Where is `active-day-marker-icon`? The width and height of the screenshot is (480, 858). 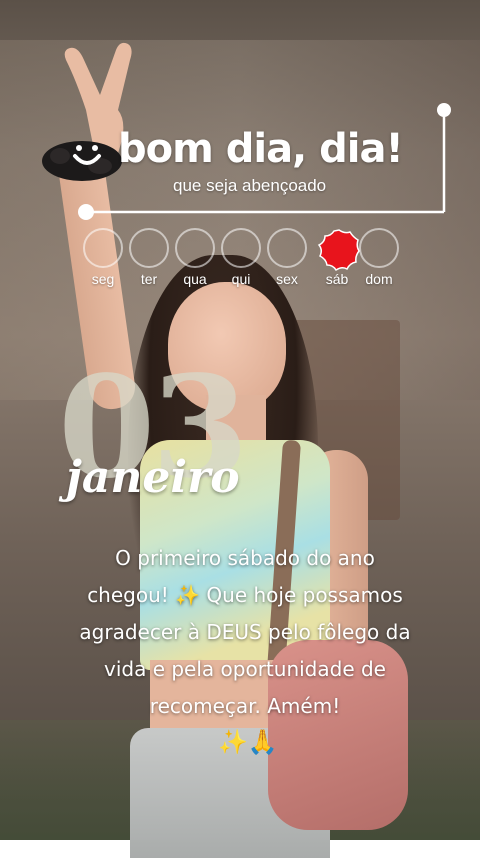
active-day-marker-icon is located at coordinates (338, 250).